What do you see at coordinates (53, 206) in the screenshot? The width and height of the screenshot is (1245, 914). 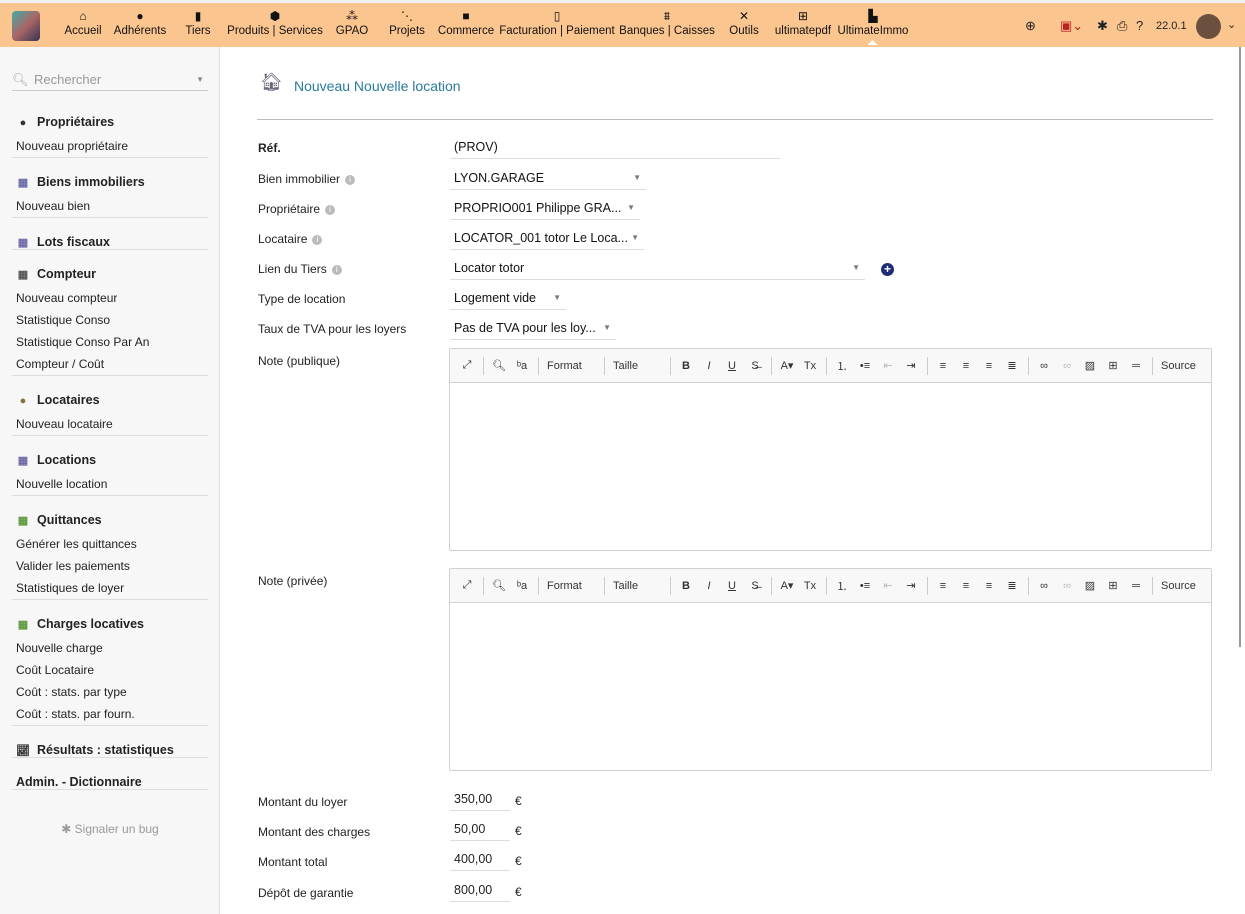 I see `sidebar-item: Nouveau bien` at bounding box center [53, 206].